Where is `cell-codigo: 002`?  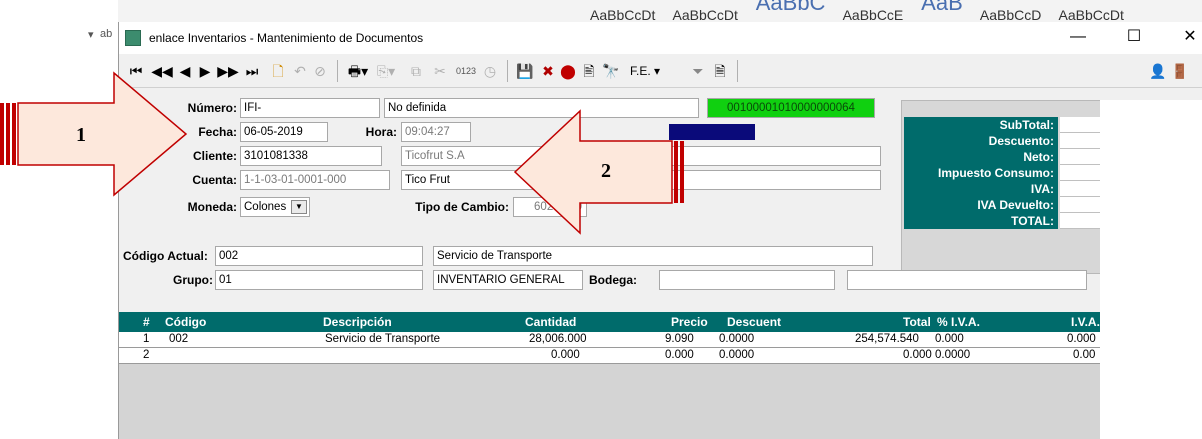 cell-codigo: 002 is located at coordinates (179, 339).